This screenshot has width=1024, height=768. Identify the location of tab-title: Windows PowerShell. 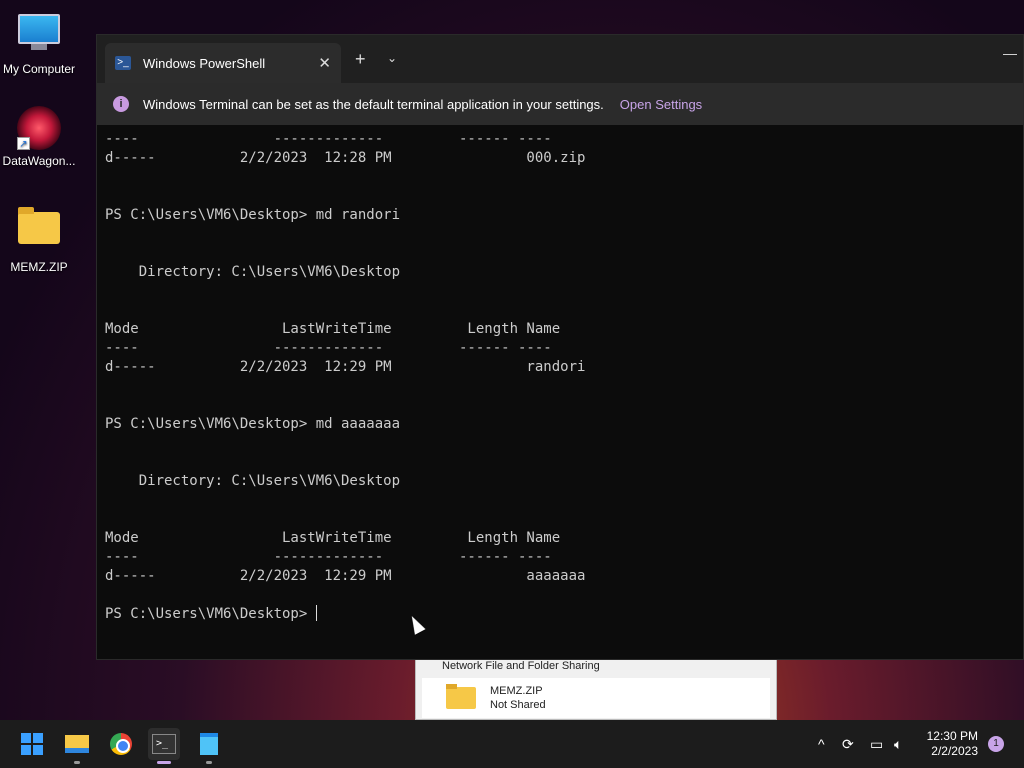
(204, 63).